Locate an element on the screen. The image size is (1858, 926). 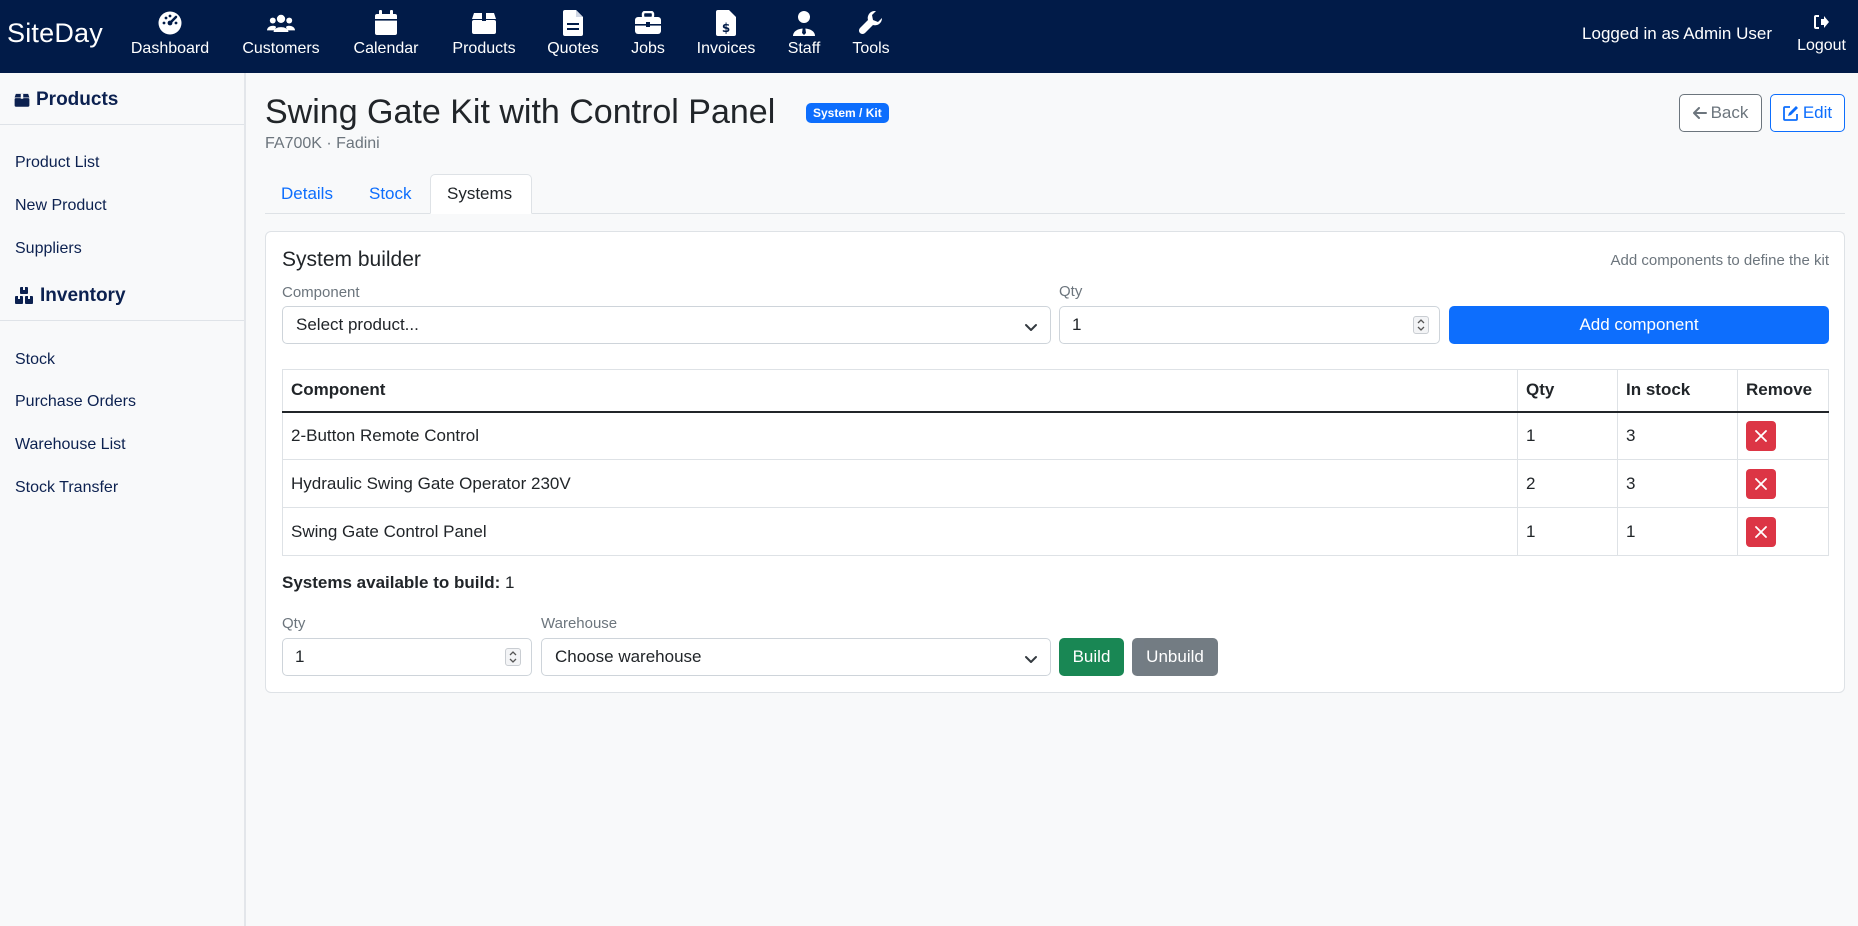
edit-button: Edit is located at coordinates (1807, 113).